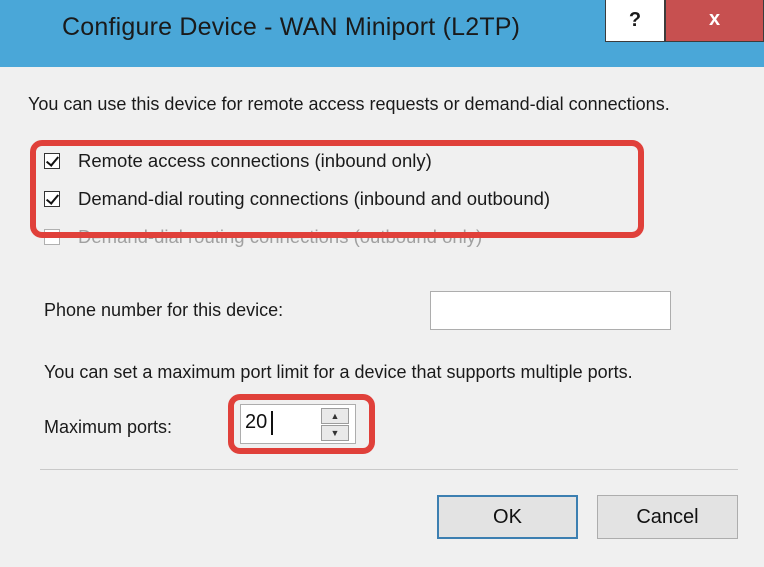 The width and height of the screenshot is (764, 567). I want to click on remote-access-checkbox-row: Remote access connections (inbound only), so click(238, 161).